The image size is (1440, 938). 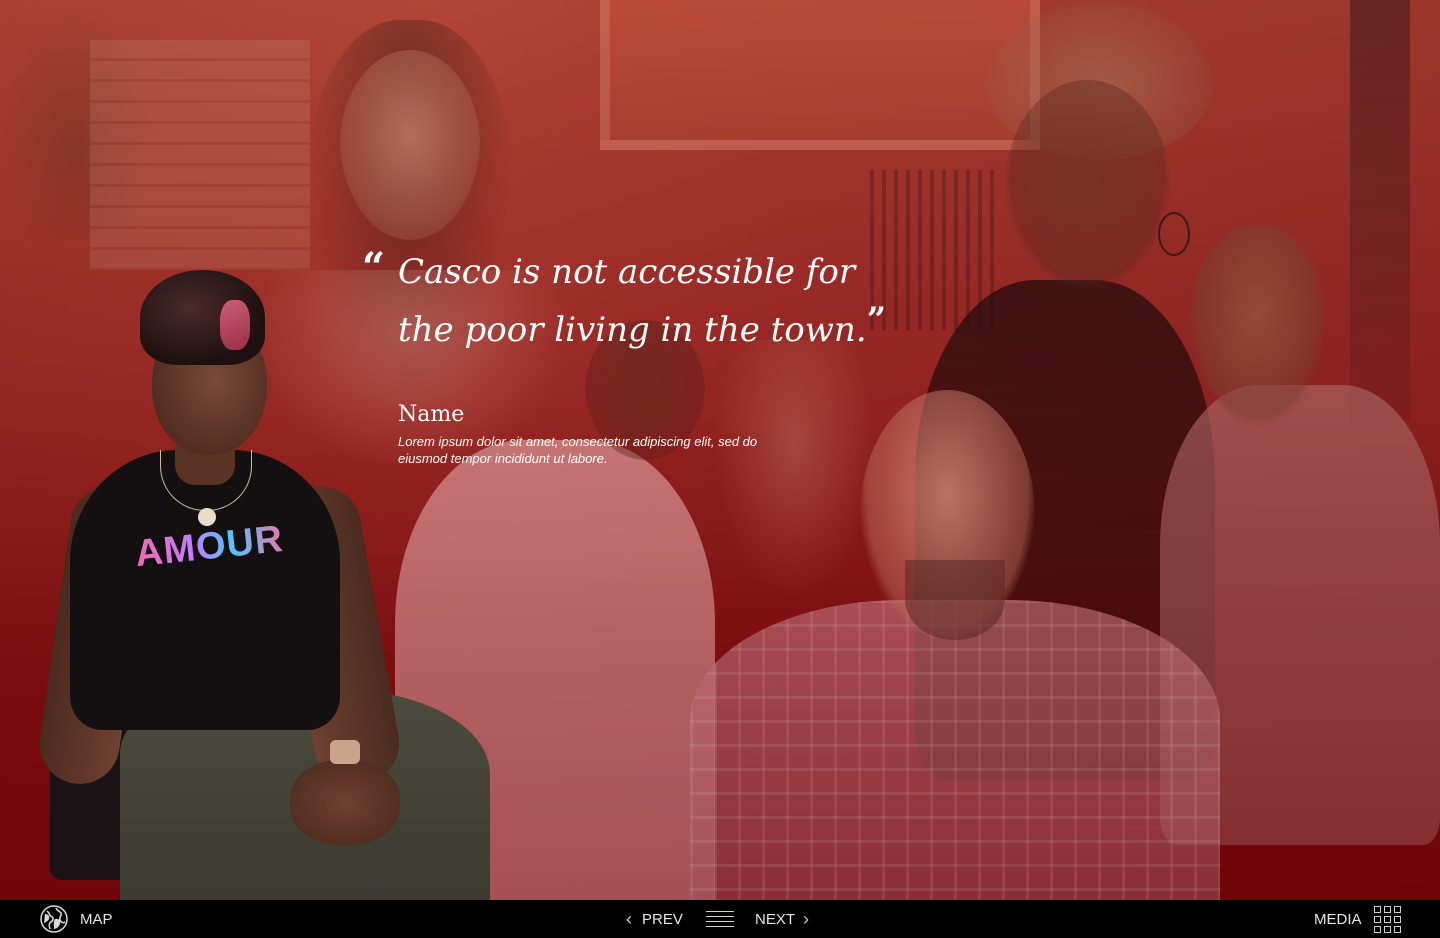 I want to click on open-quote-mark: “, so click(x=374, y=267).